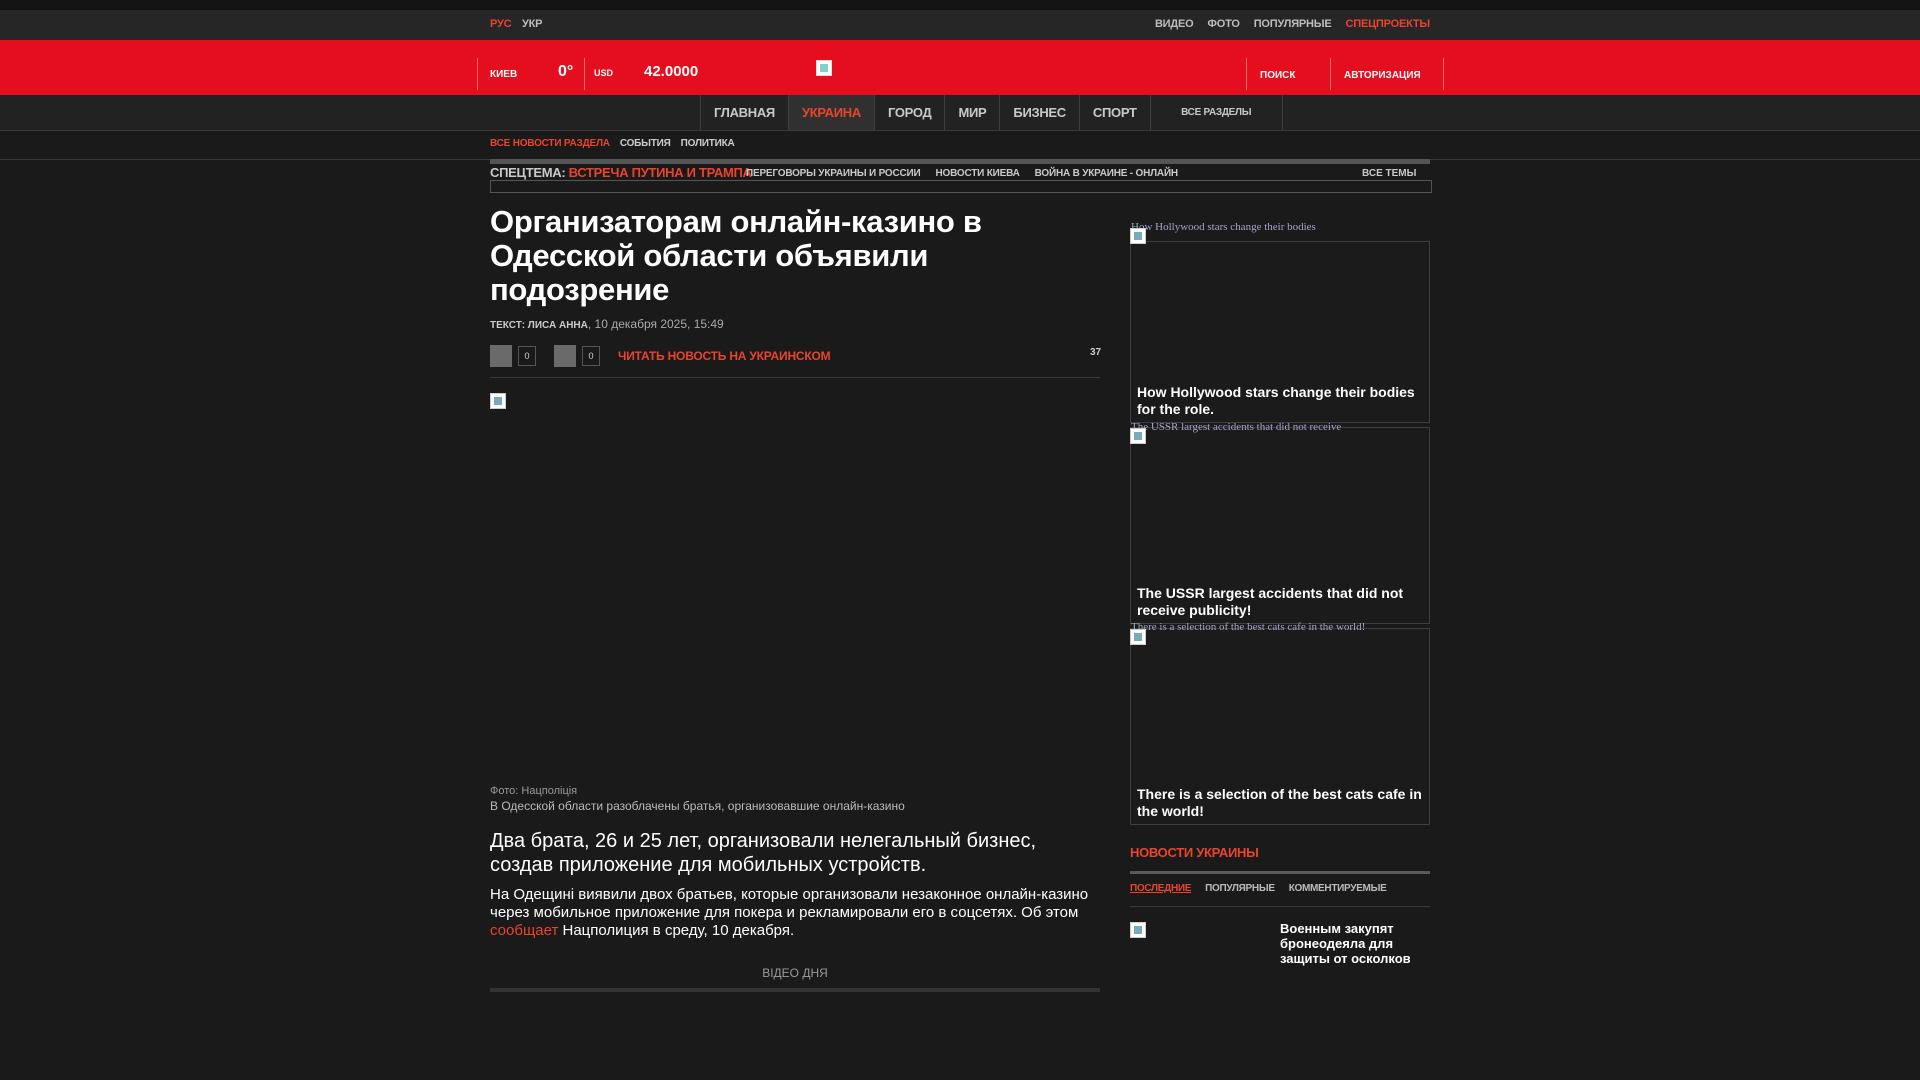 The width and height of the screenshot is (1920, 1080). Describe the element at coordinates (501, 356) in the screenshot. I see `facebook-share-icon` at that location.